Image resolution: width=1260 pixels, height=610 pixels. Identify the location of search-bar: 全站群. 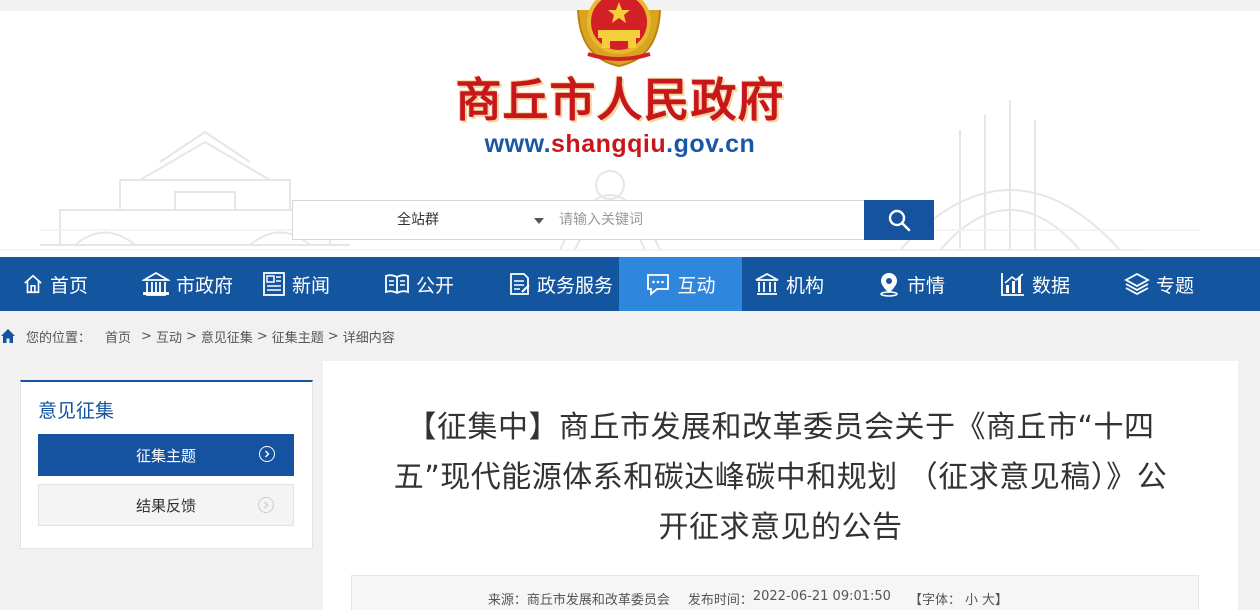
(613, 220).